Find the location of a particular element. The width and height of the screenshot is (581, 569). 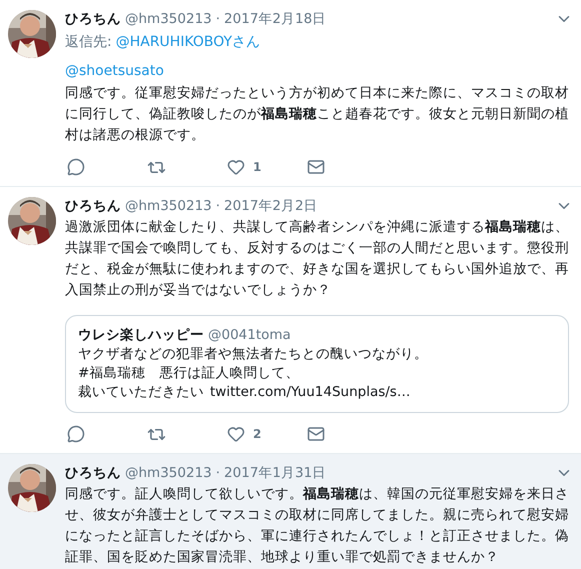

quoted-user-name: ウレシ楽しハッピー is located at coordinates (141, 335).